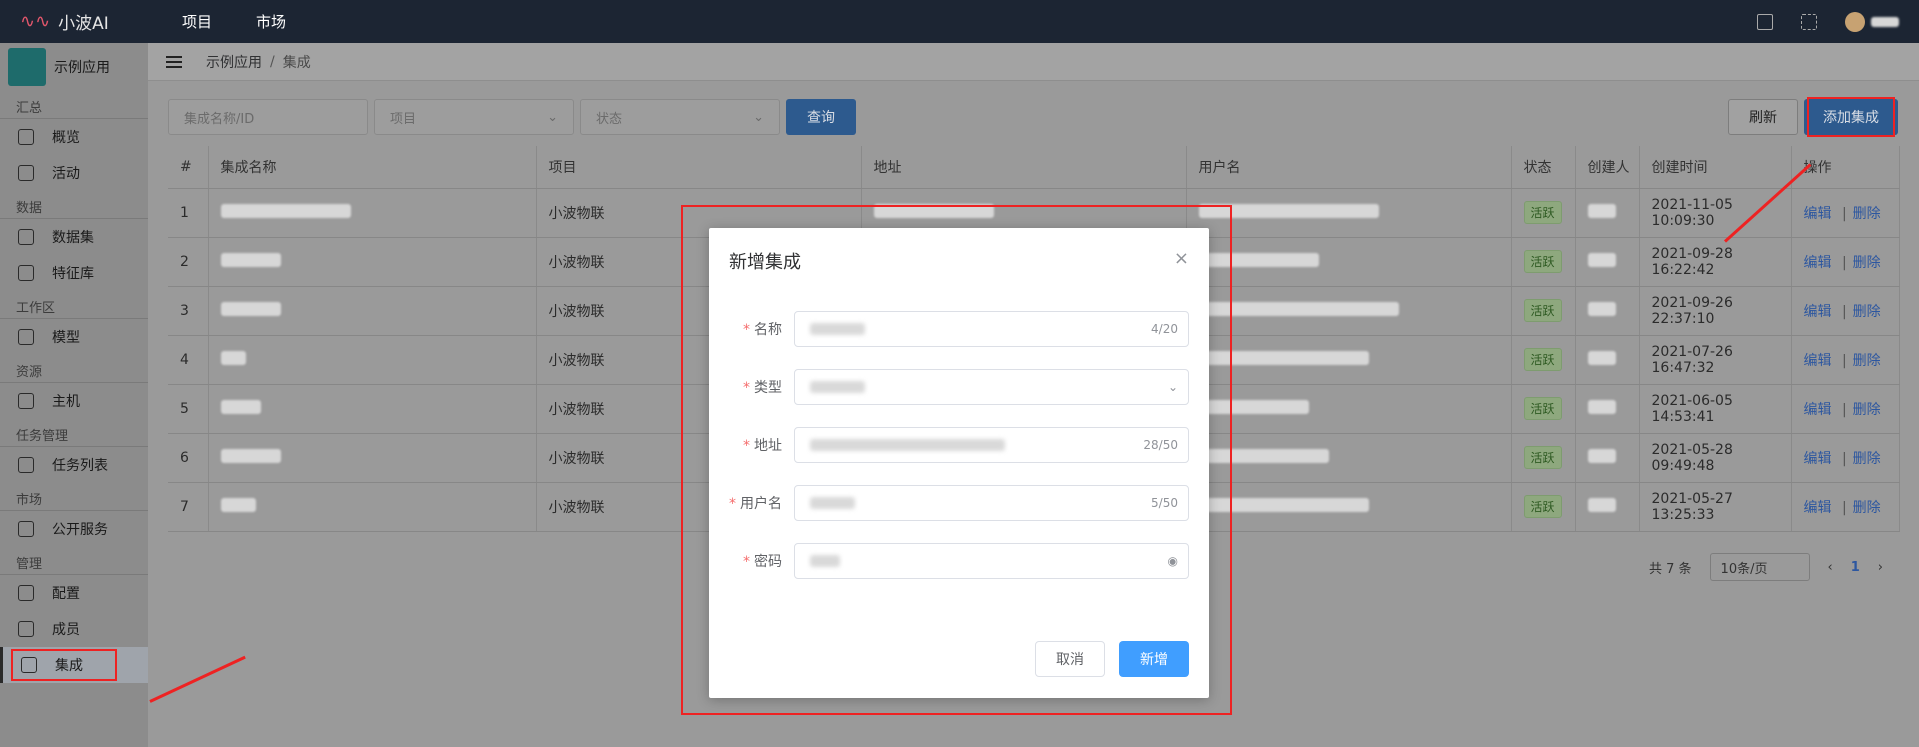  What do you see at coordinates (74, 665) in the screenshot?
I see `sidebar-item-integration: 集成` at bounding box center [74, 665].